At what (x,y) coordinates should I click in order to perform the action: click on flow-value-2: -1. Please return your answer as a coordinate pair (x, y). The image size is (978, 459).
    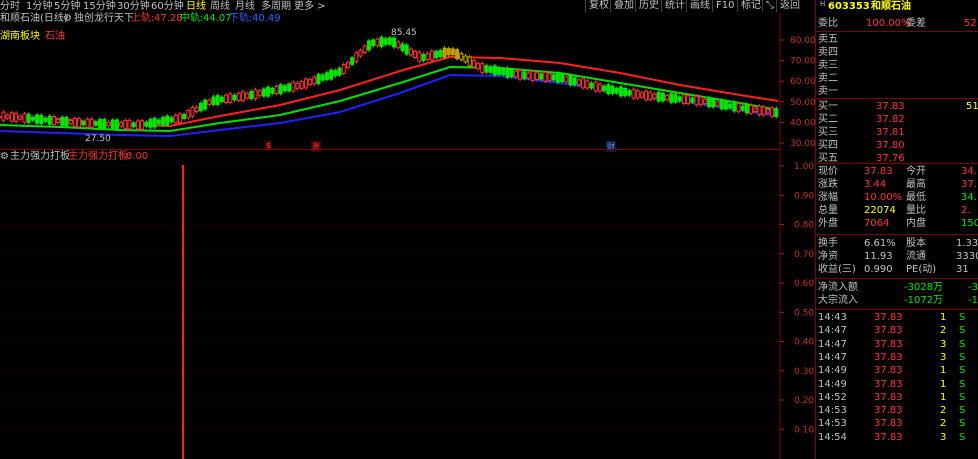
    Looking at the image, I should click on (973, 300).